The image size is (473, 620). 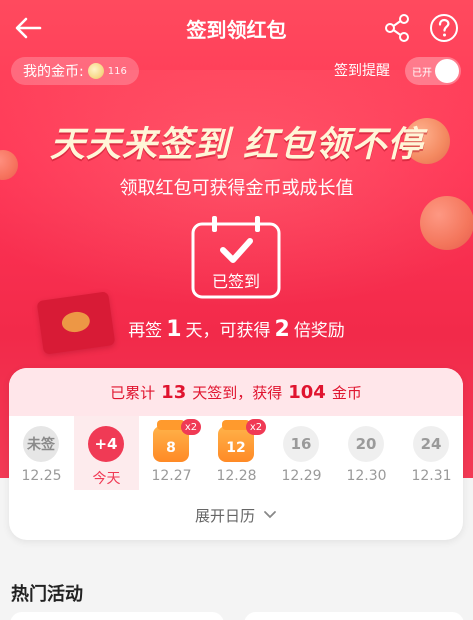 What do you see at coordinates (447, 71) in the screenshot?
I see `toggle-knob` at bounding box center [447, 71].